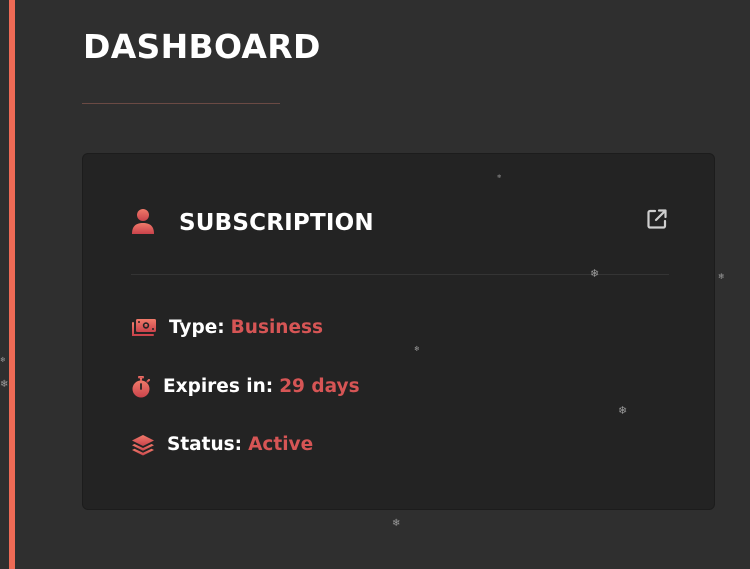 The image size is (750, 569). What do you see at coordinates (144, 328) in the screenshot?
I see `money-icon` at bounding box center [144, 328].